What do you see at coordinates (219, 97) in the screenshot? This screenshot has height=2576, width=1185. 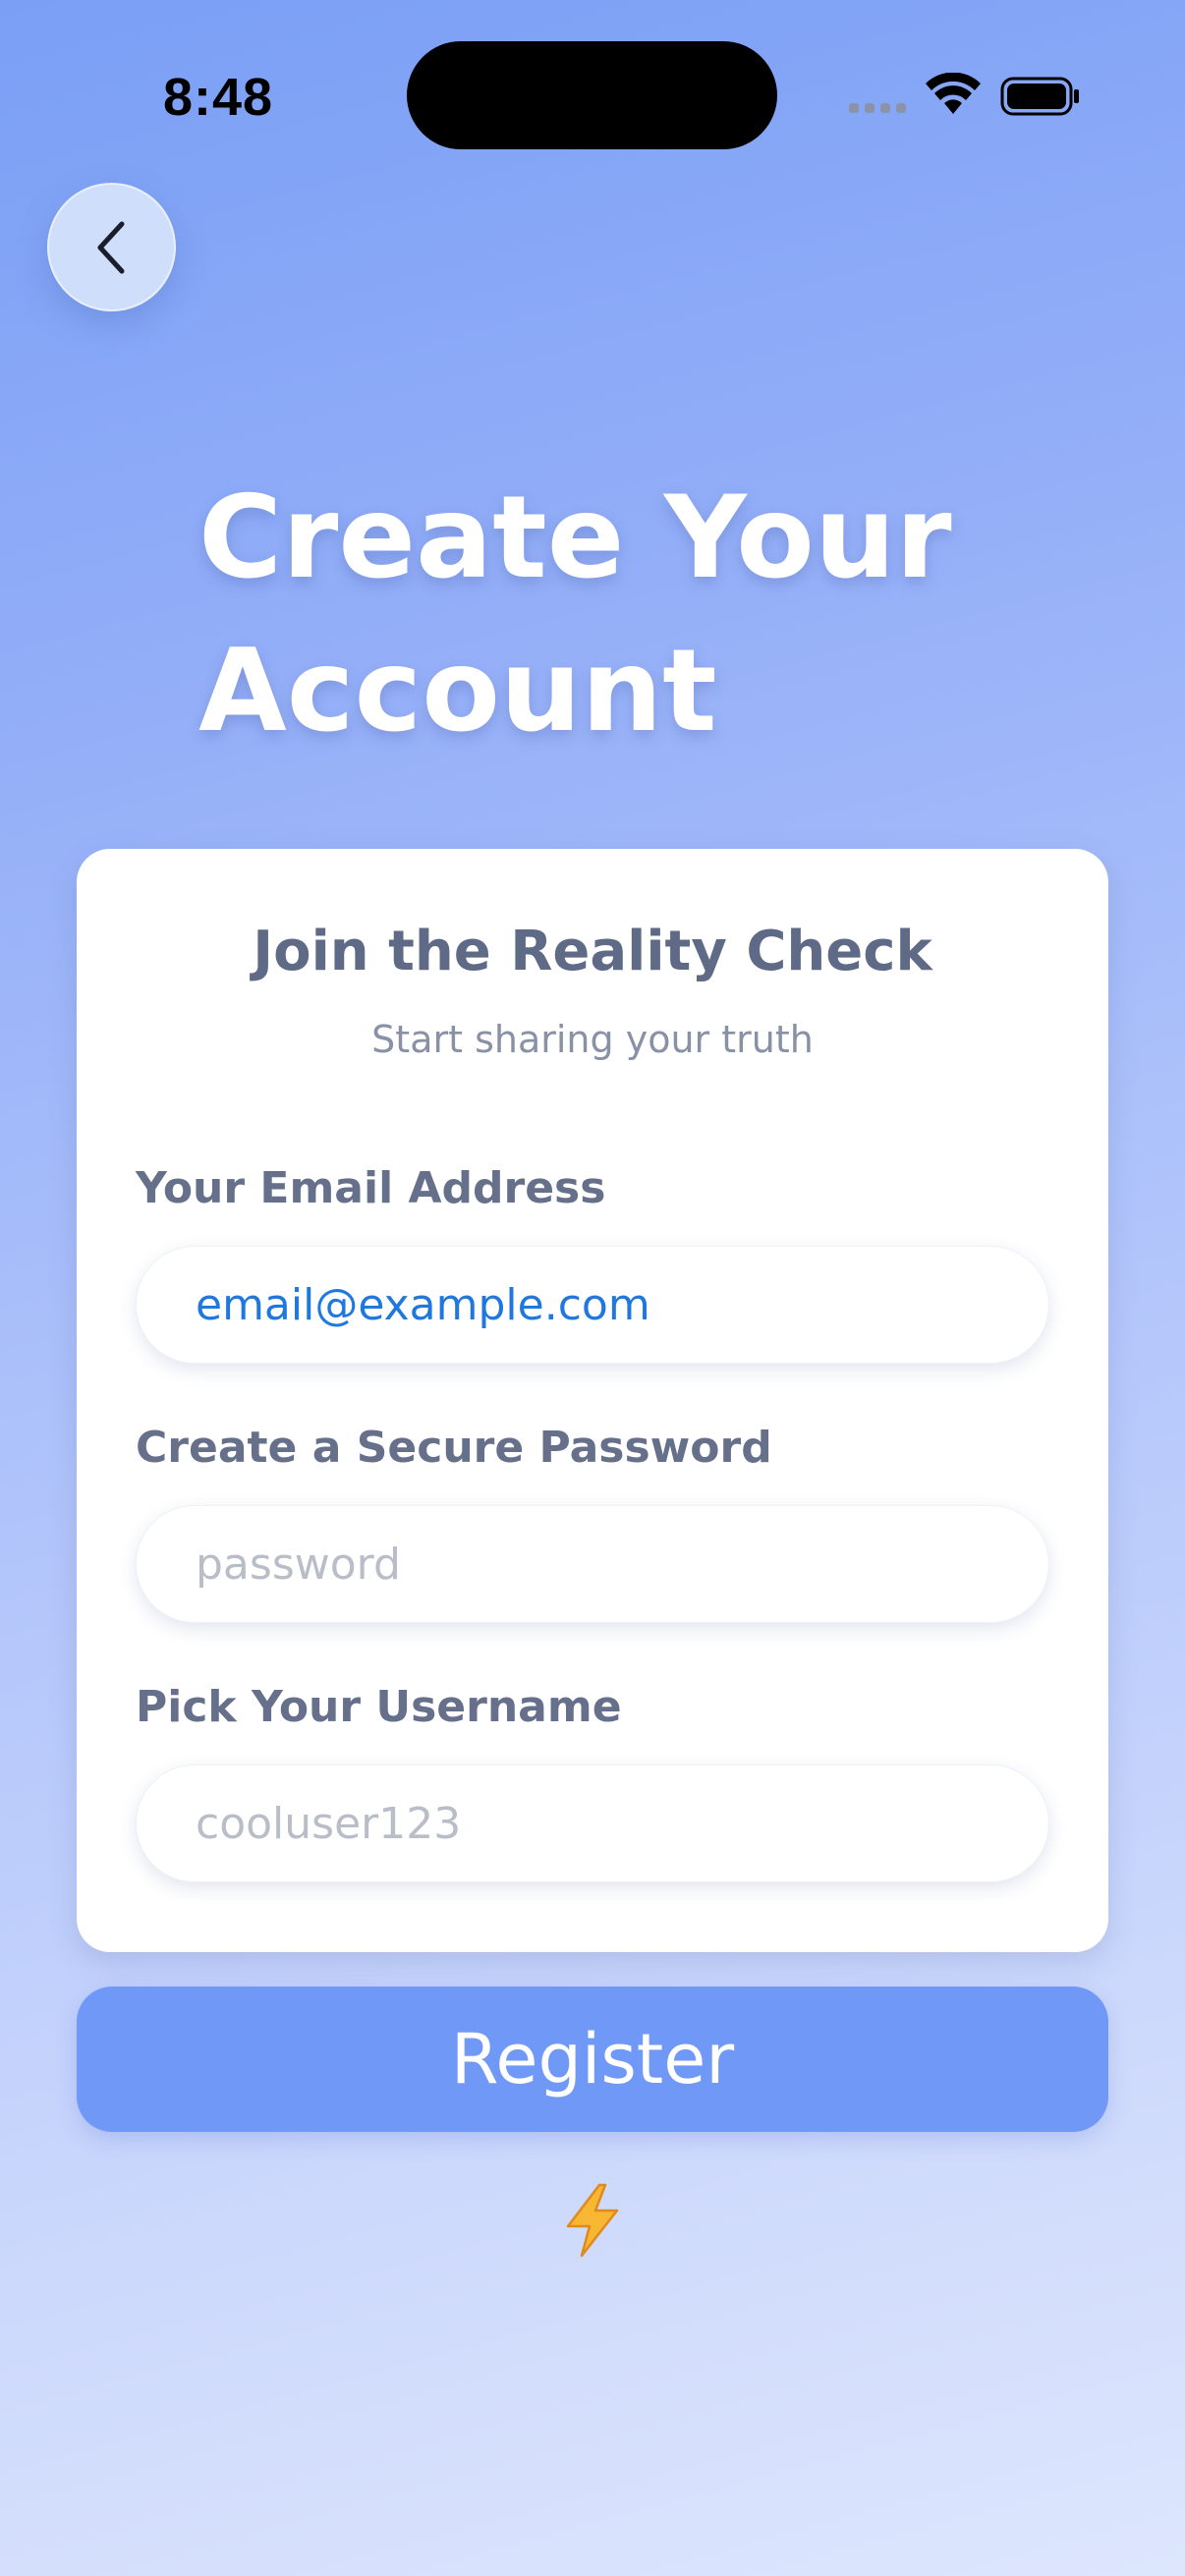 I see `status-time: 8:48` at bounding box center [219, 97].